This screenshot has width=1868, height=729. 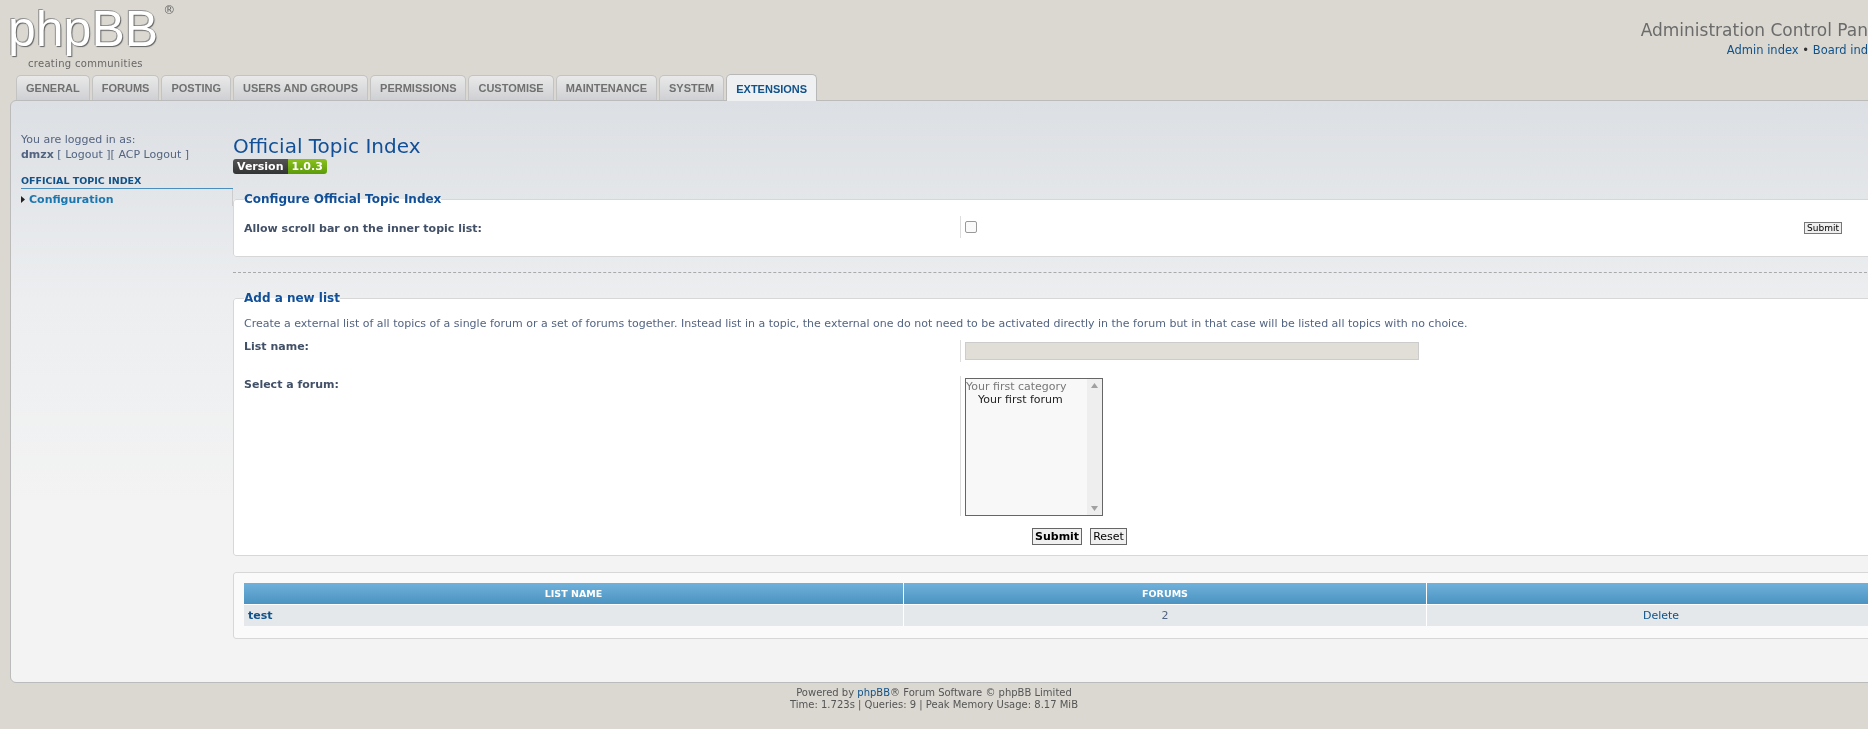 What do you see at coordinates (418, 87) in the screenshot?
I see `nav-tab: PERMISSIONS` at bounding box center [418, 87].